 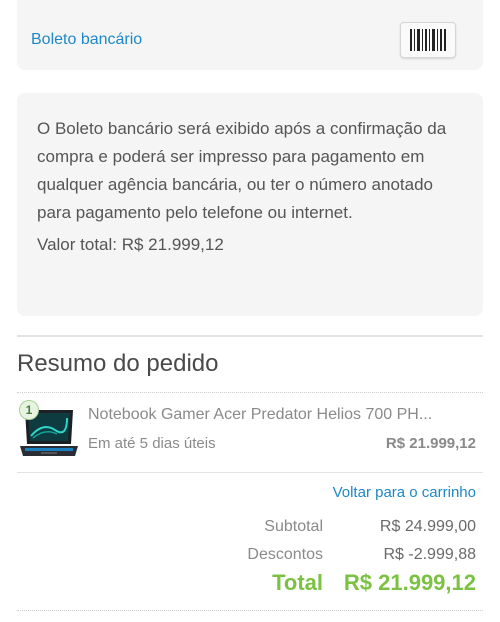 What do you see at coordinates (130, 244) in the screenshot?
I see `boleto-total-text: Valor total: R$ 21.999,12` at bounding box center [130, 244].